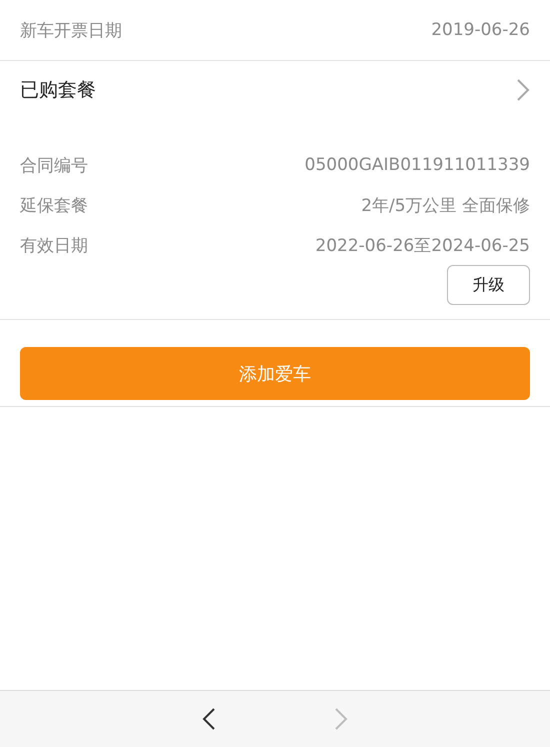 The height and width of the screenshot is (747, 550). Describe the element at coordinates (480, 30) in the screenshot. I see `field-value: 2019-06-26` at that location.